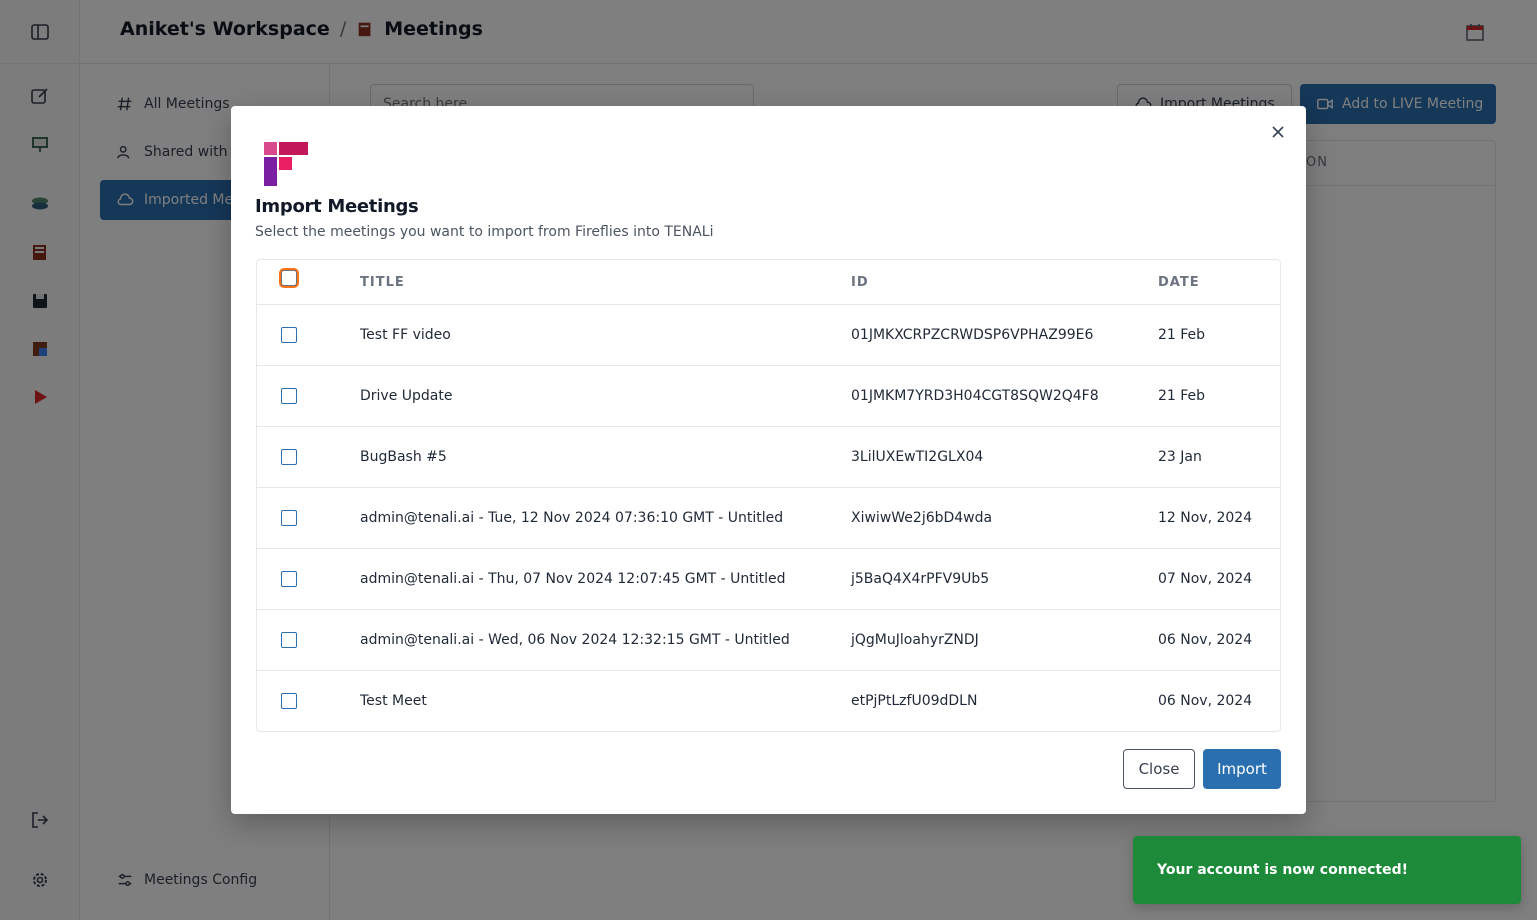 The width and height of the screenshot is (1537, 920). I want to click on row-title: Drive Update, so click(406, 396).